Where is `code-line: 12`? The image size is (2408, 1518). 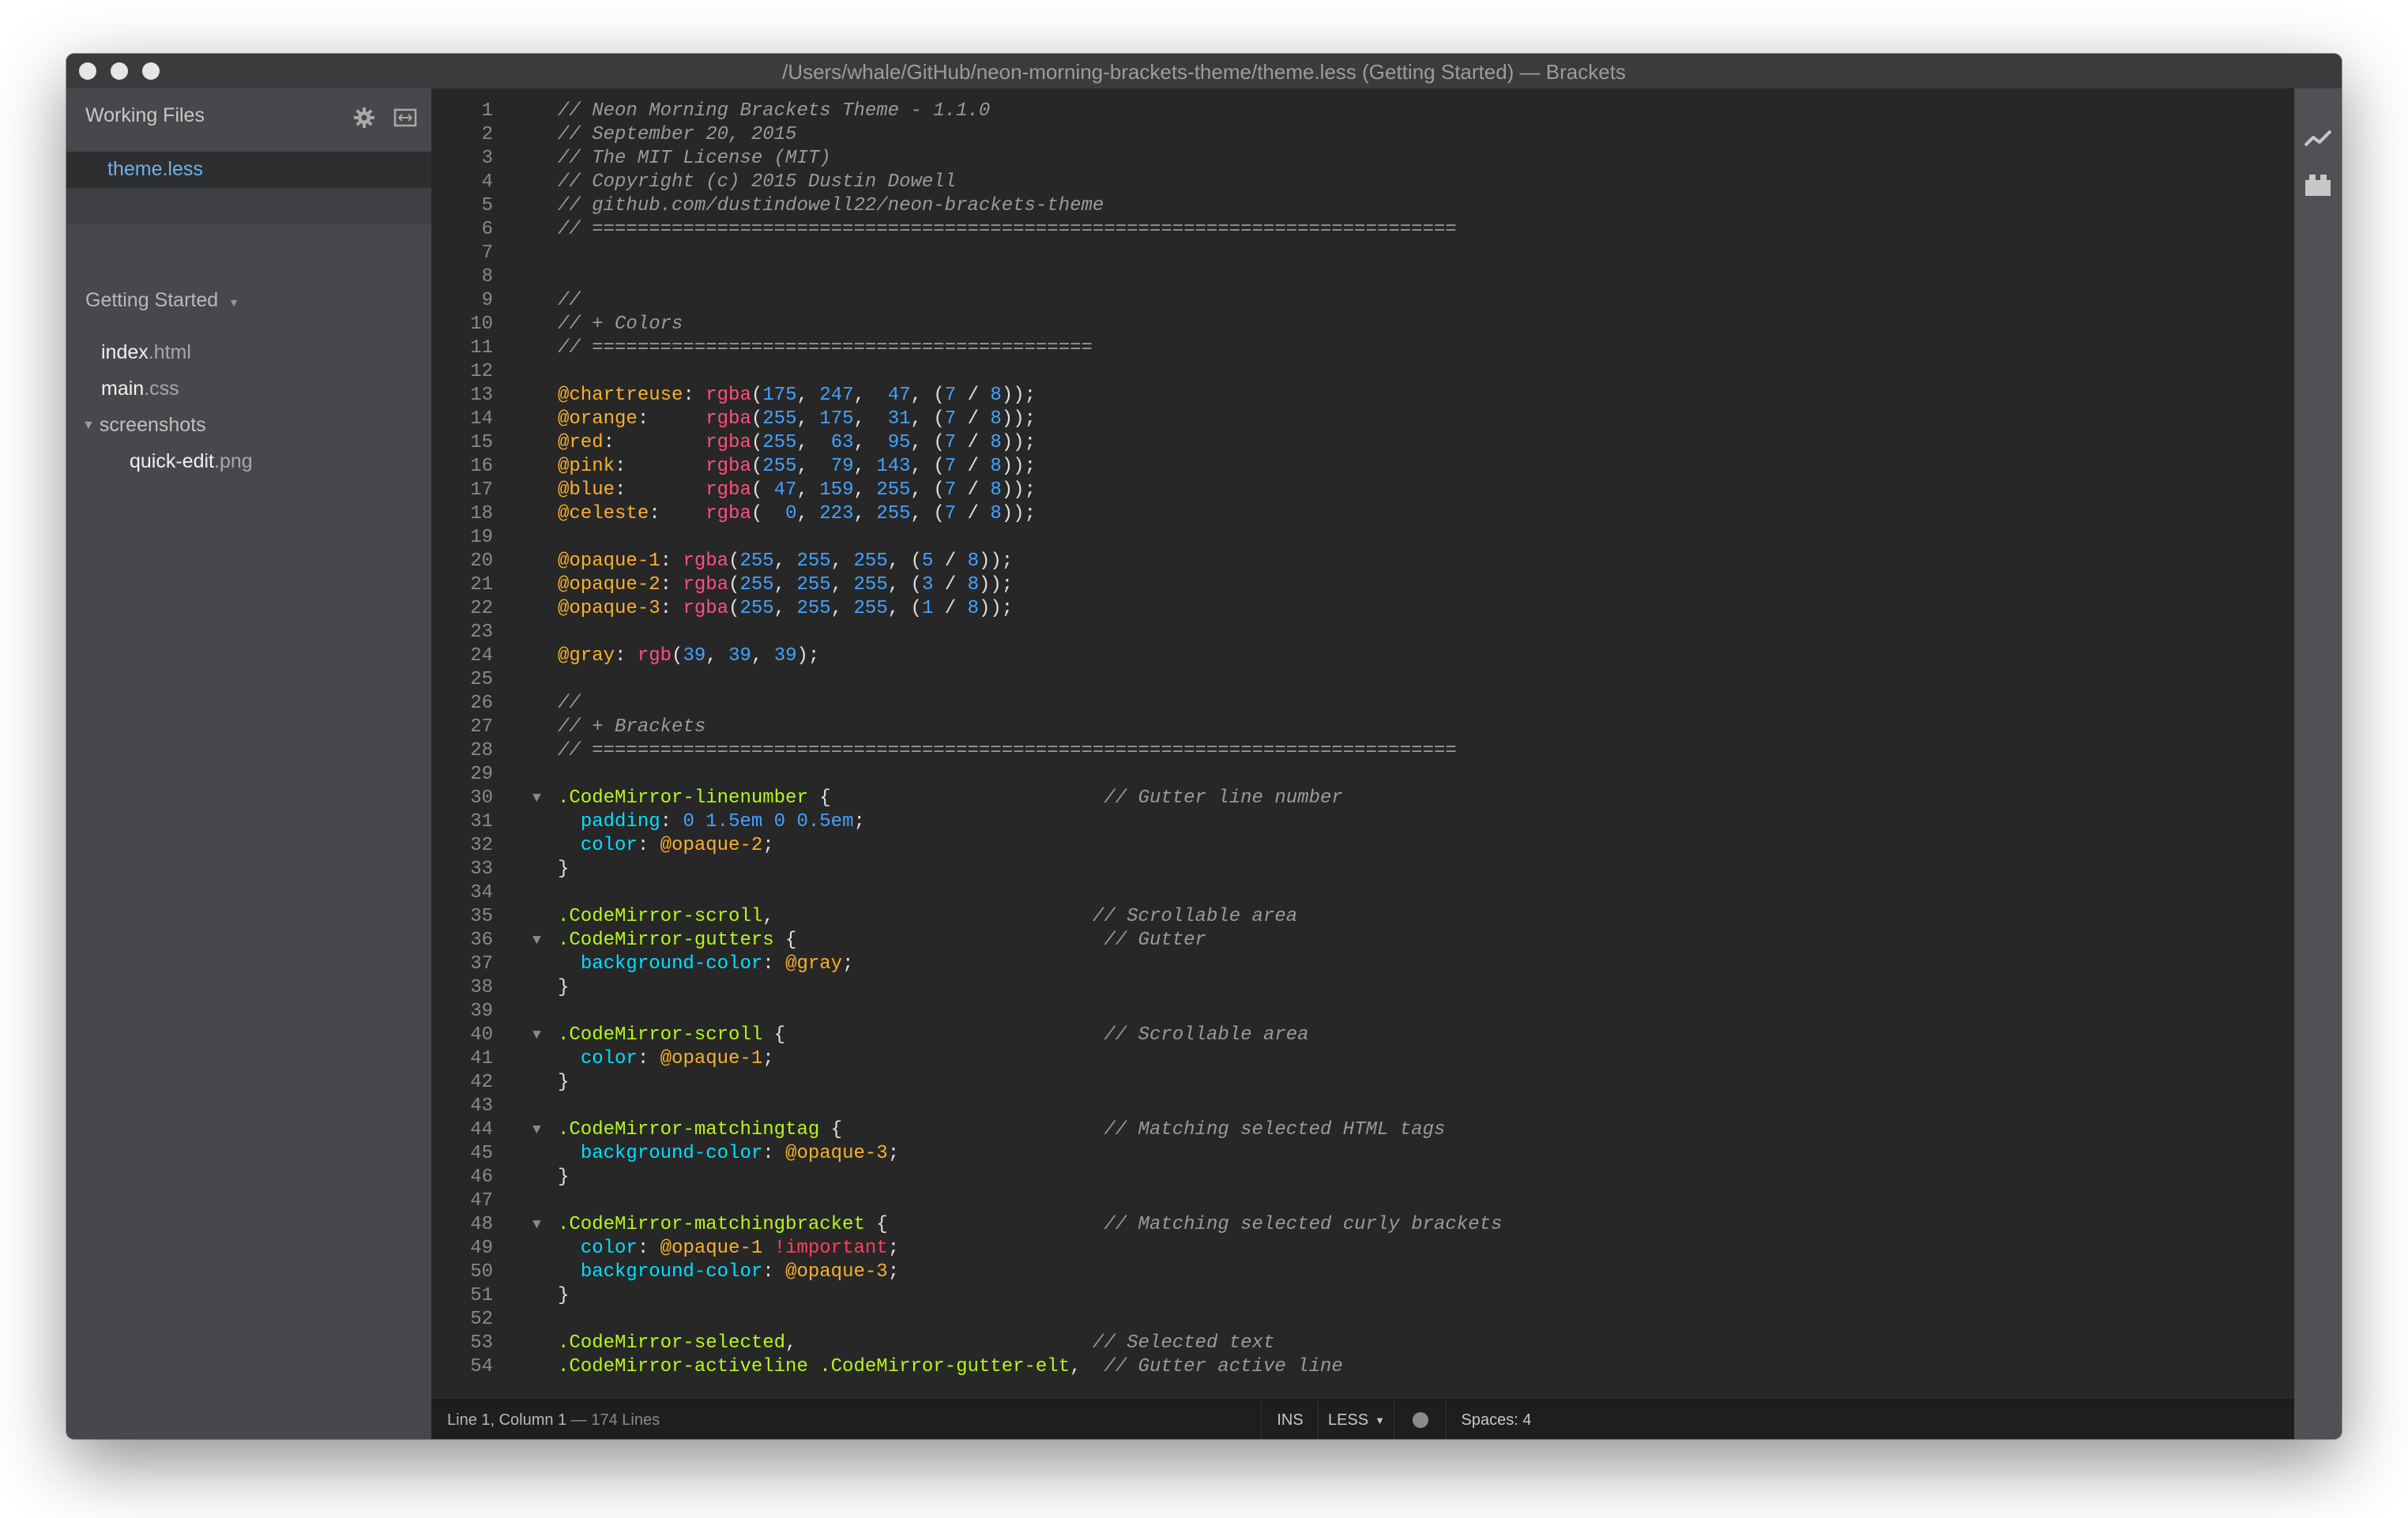
code-line: 12 is located at coordinates (1362, 372).